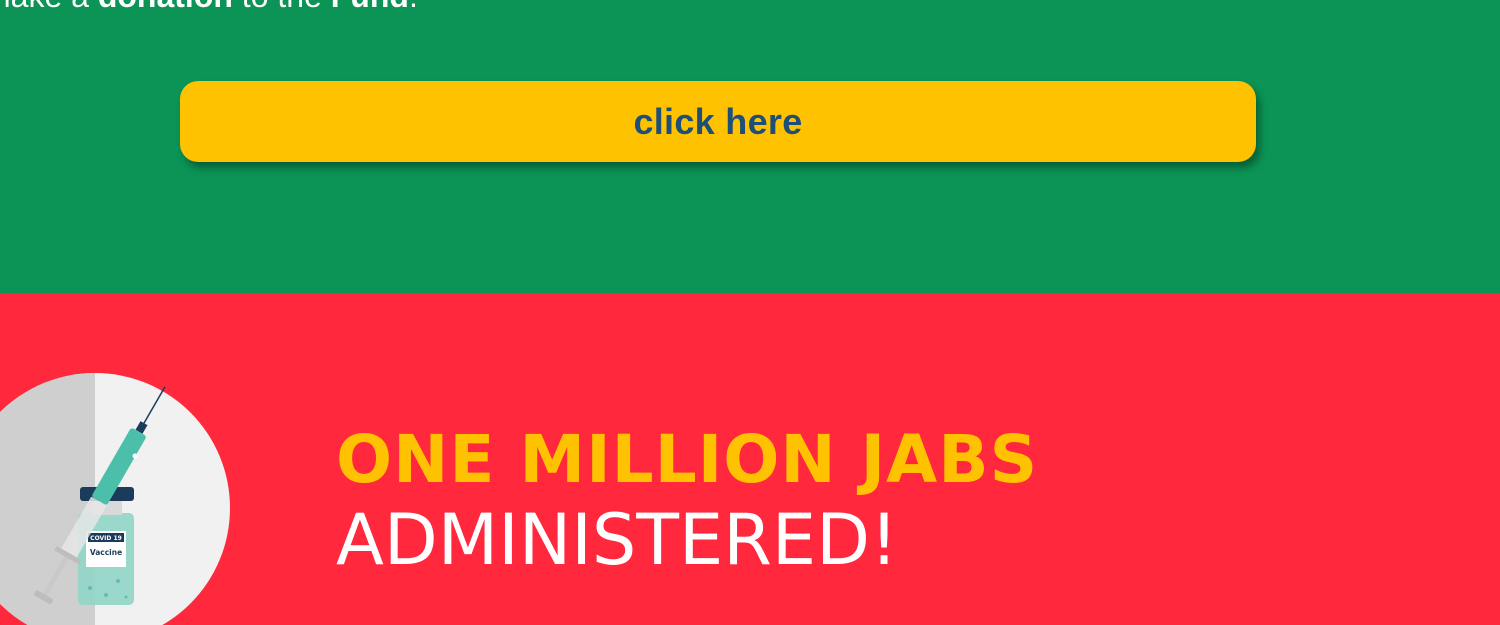  What do you see at coordinates (413, 7) in the screenshot?
I see `donation-suffix: .` at bounding box center [413, 7].